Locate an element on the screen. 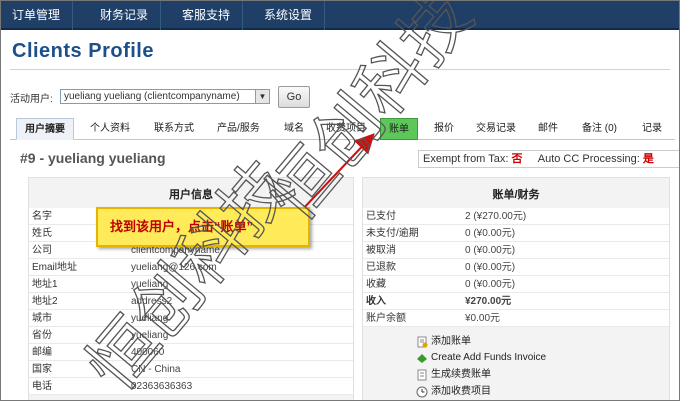 The height and width of the screenshot is (401, 680). user-info-key: 公司 is located at coordinates (42, 250).